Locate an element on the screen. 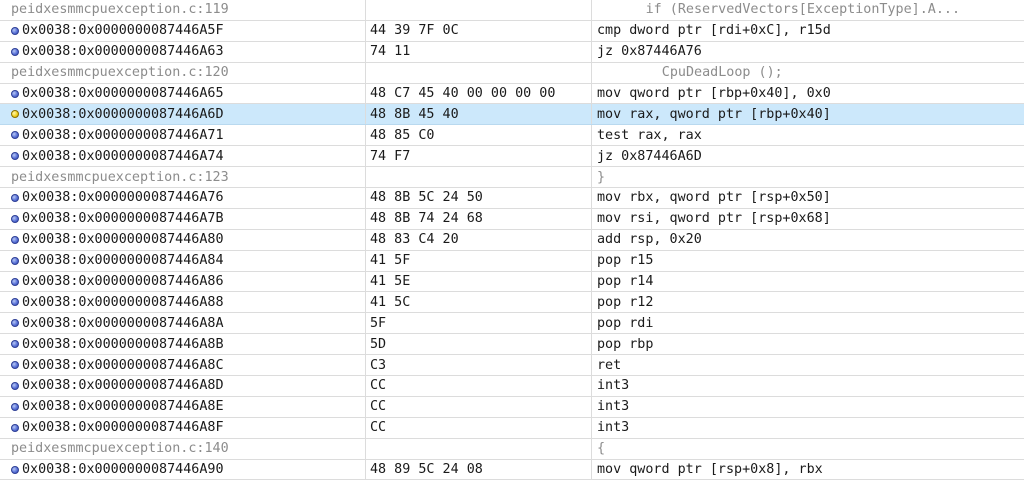 Image resolution: width=1024 pixels, height=480 pixels. address-label: 0x0038:0x0000000087446A76 is located at coordinates (123, 198).